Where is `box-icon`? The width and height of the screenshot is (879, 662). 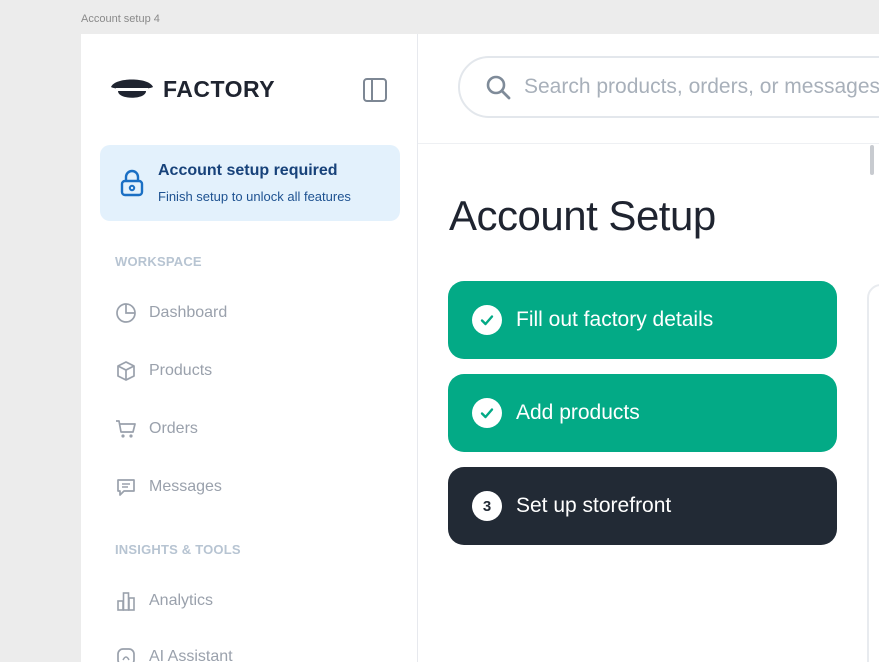
box-icon is located at coordinates (126, 371).